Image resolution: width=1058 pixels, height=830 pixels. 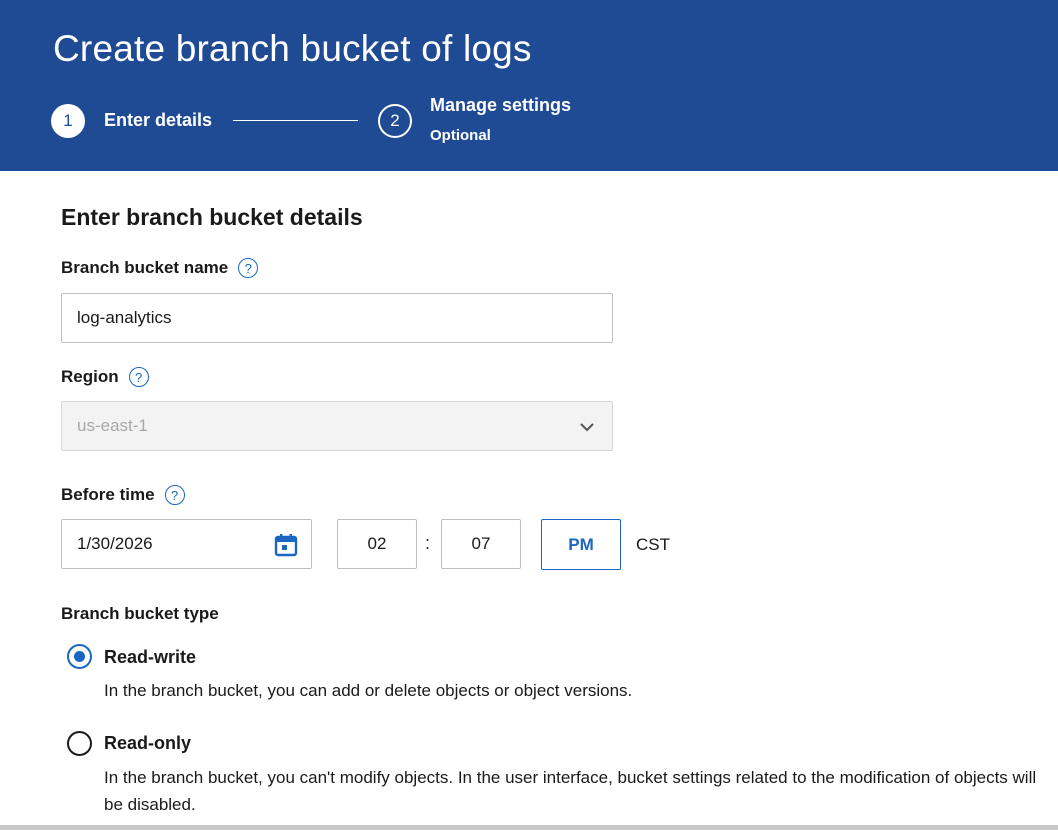 I want to click on step-1-label: Enter details, so click(x=158, y=120).